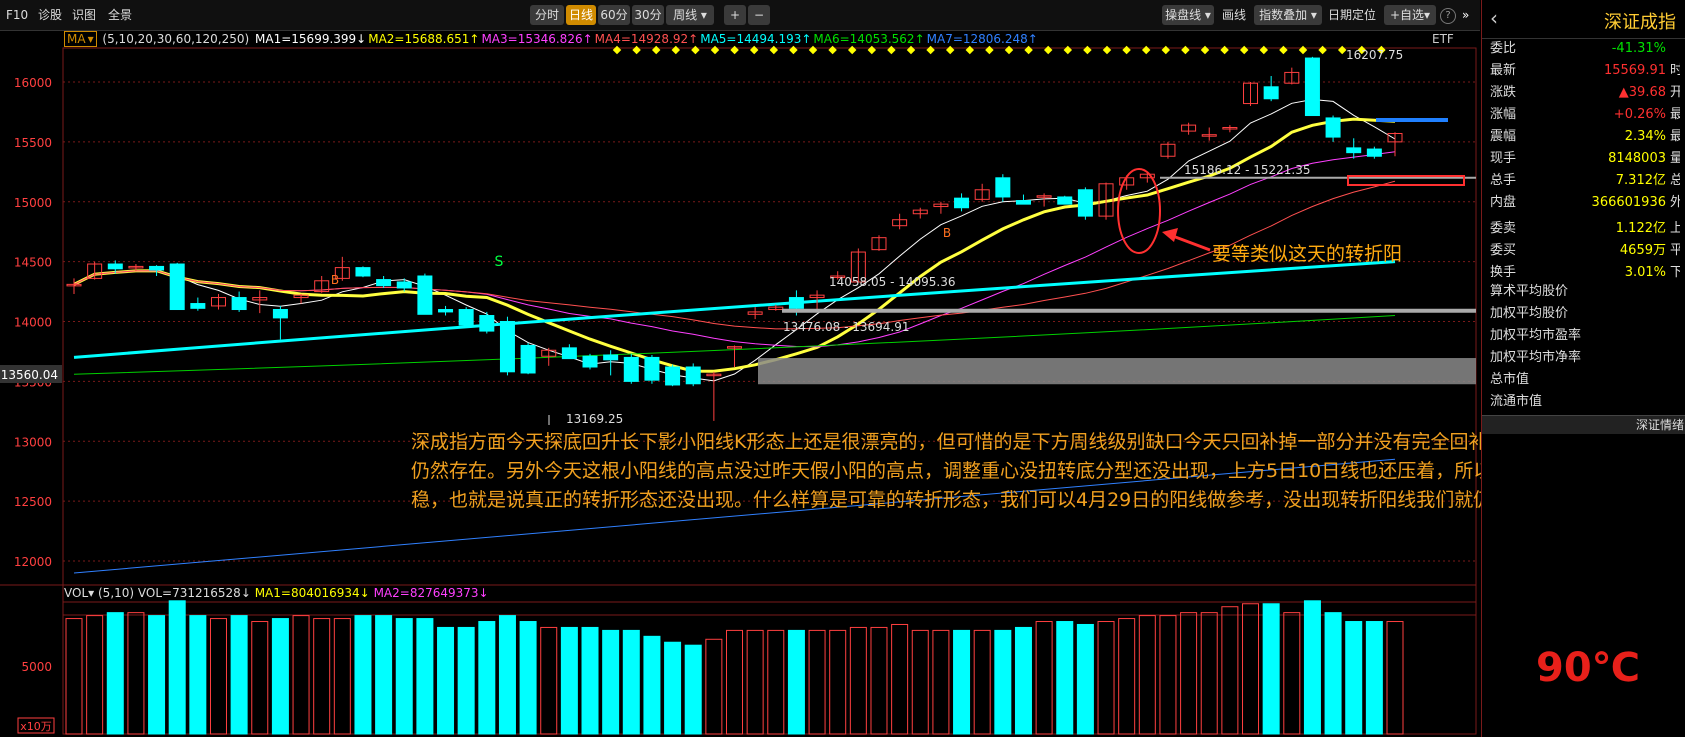 The width and height of the screenshot is (1685, 737). What do you see at coordinates (116, 593) in the screenshot?
I see `vol-params: (5,10)` at bounding box center [116, 593].